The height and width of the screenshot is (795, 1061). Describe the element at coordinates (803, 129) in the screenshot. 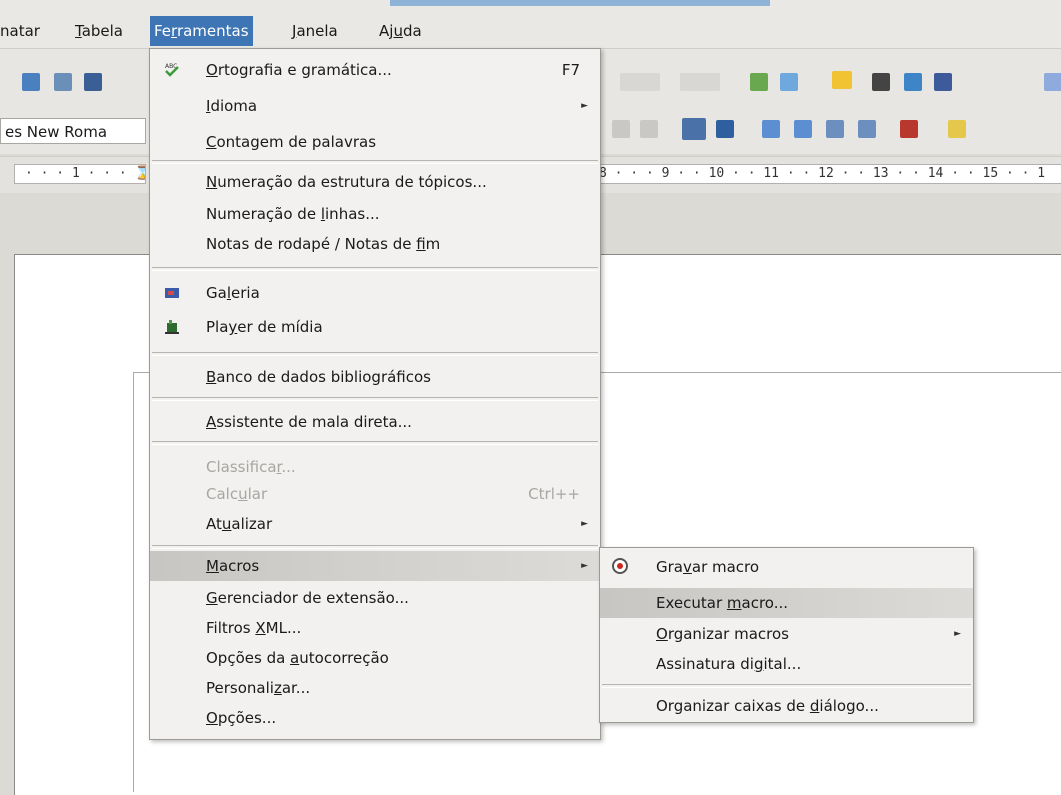

I see `bullets-icon` at that location.